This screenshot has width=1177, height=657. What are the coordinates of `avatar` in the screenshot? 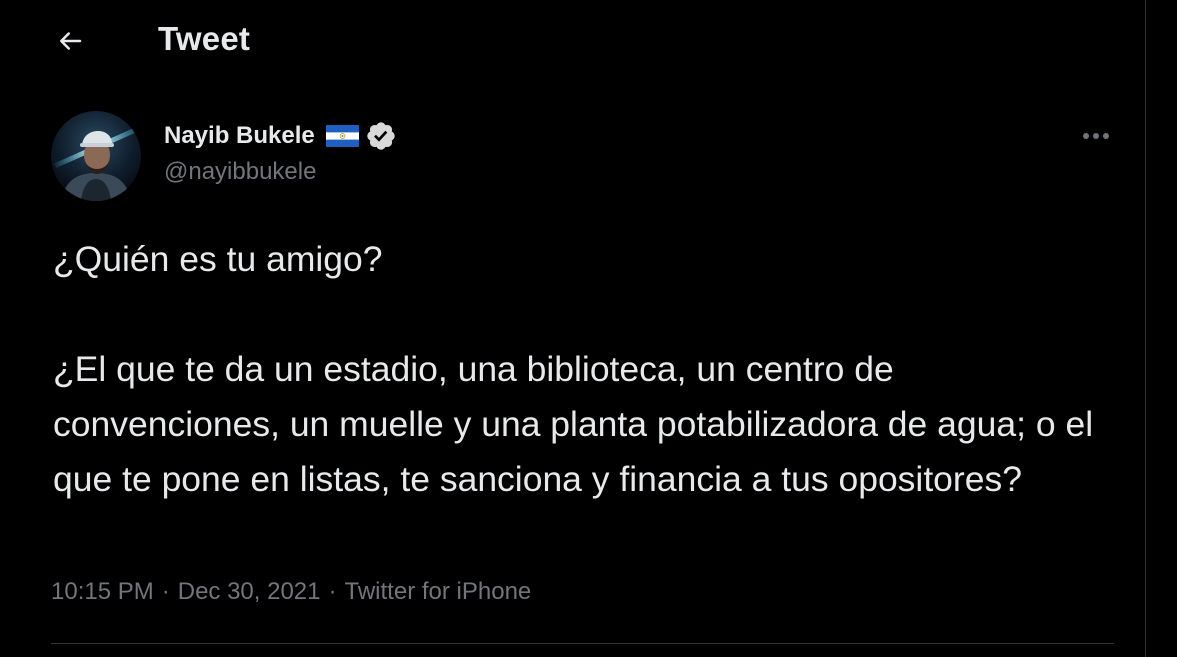 It's located at (96, 156).